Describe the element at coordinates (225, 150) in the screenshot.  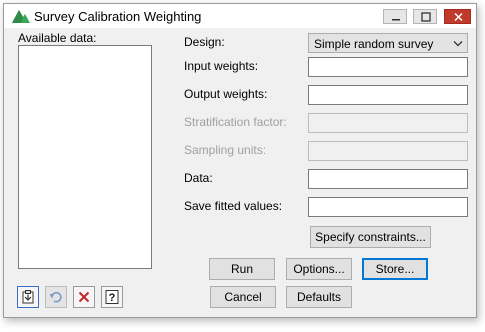
I see `sampling-units-label: Sampling units:` at that location.